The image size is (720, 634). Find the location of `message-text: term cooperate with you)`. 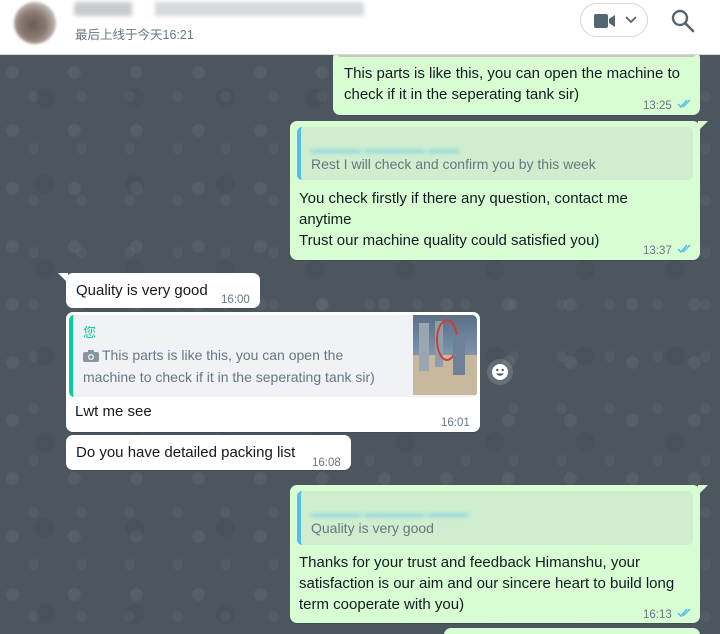

message-text: term cooperate with you) is located at coordinates (382, 604).